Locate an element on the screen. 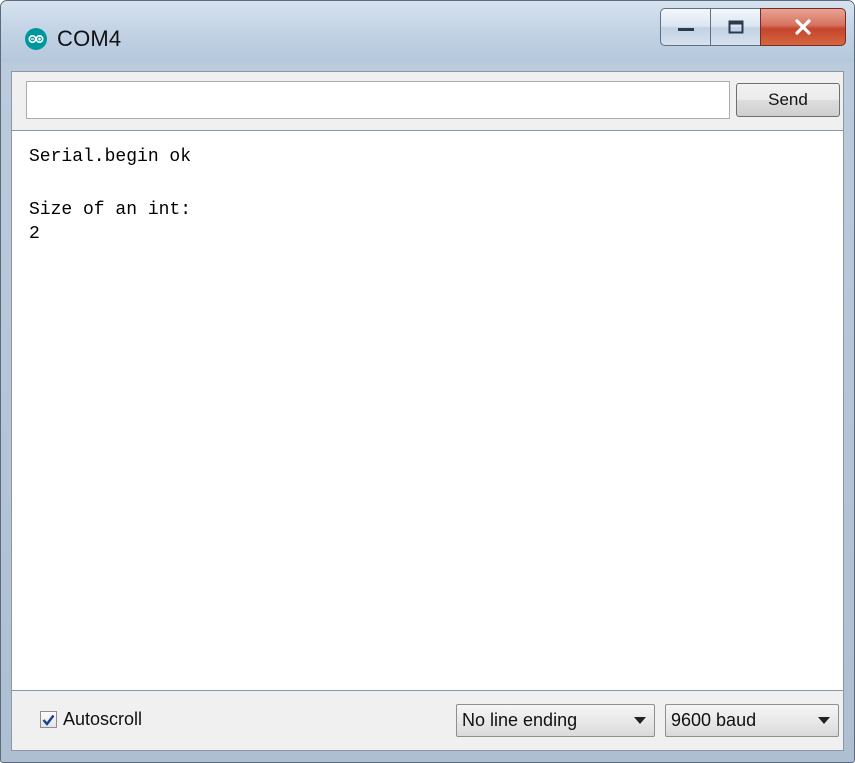 This screenshot has width=855, height=763. output-line: 2 is located at coordinates (34, 234).